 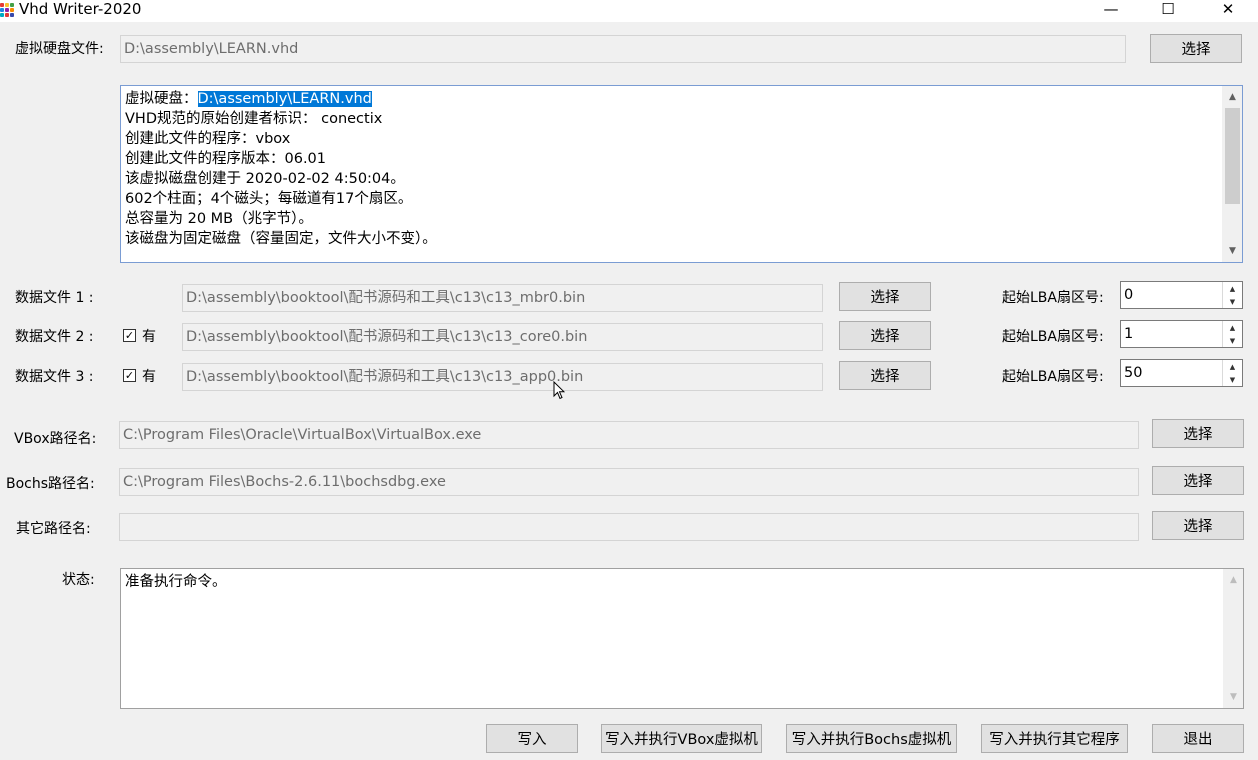 What do you see at coordinates (149, 377) in the screenshot?
I see `data-file-3-checkbox-label: 有` at bounding box center [149, 377].